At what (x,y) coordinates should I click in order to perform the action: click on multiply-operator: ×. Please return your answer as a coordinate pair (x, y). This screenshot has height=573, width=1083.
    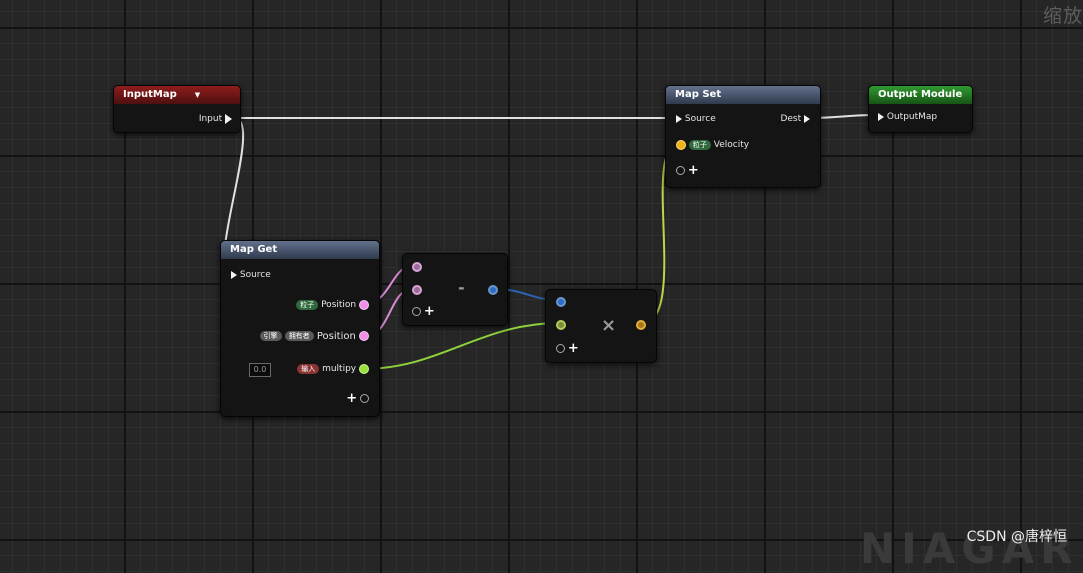
    Looking at the image, I should click on (609, 325).